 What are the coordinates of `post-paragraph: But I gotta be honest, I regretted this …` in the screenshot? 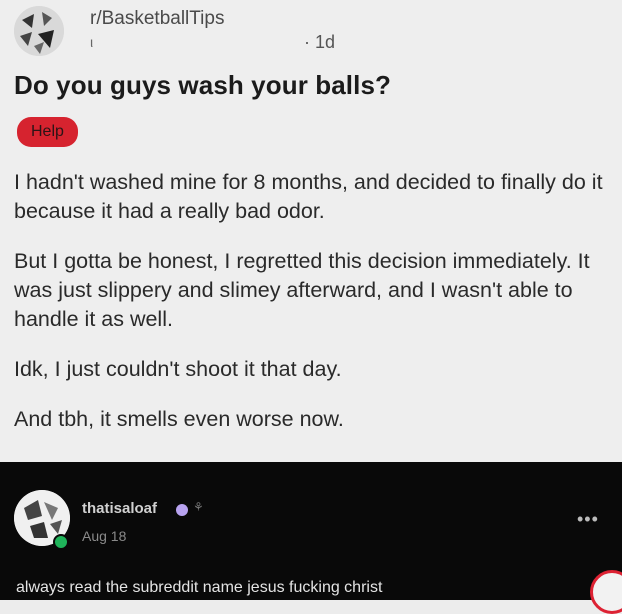 It's located at (302, 290).